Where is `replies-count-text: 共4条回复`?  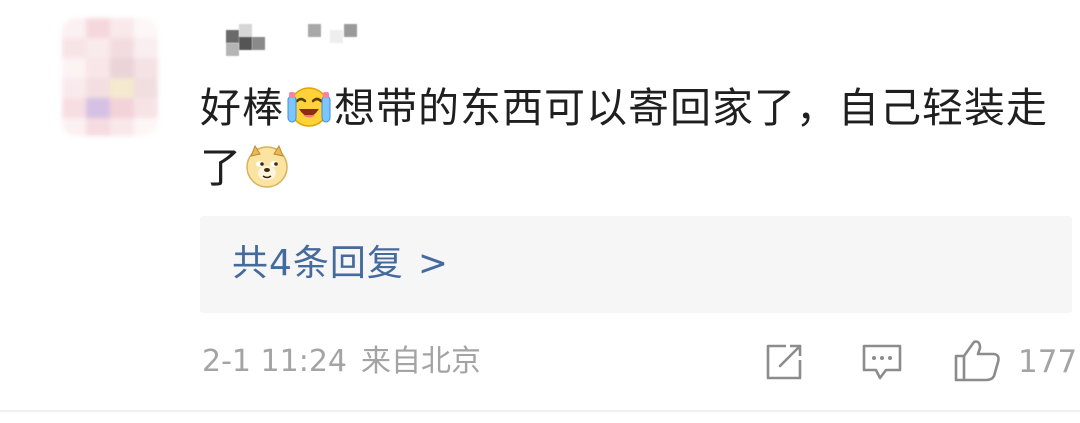 replies-count-text: 共4条回复 is located at coordinates (318, 263).